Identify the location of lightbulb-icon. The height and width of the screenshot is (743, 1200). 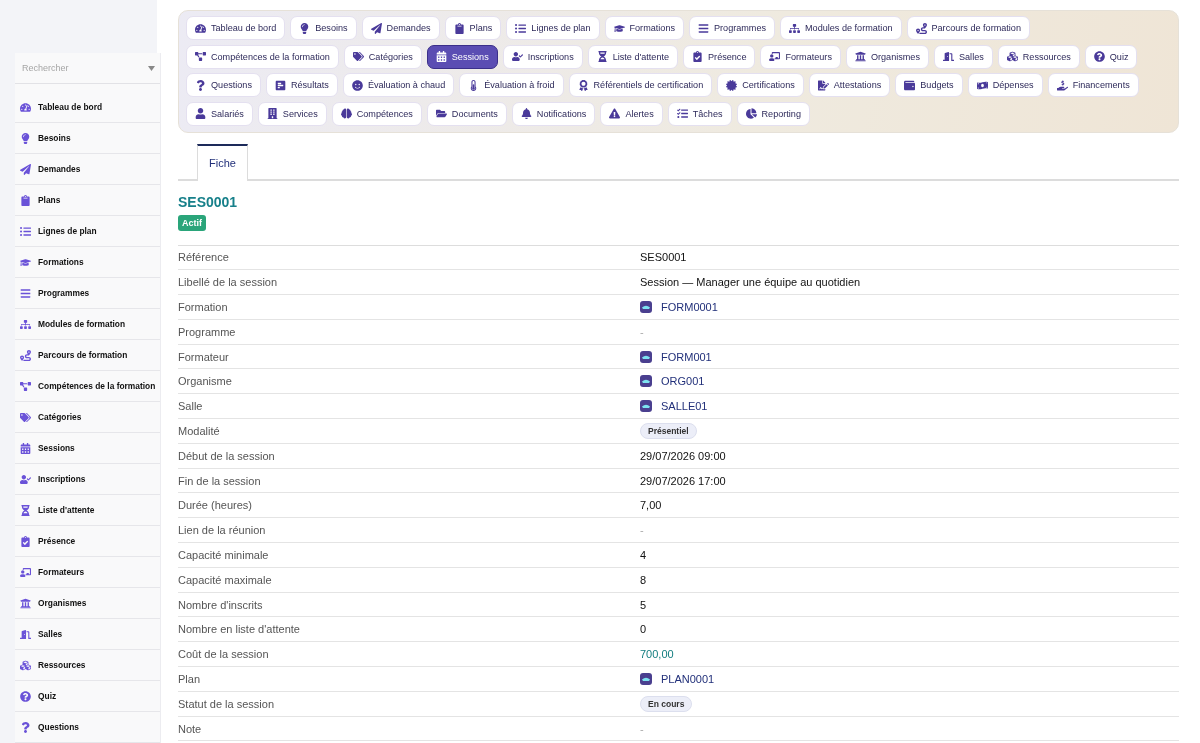
(25, 138).